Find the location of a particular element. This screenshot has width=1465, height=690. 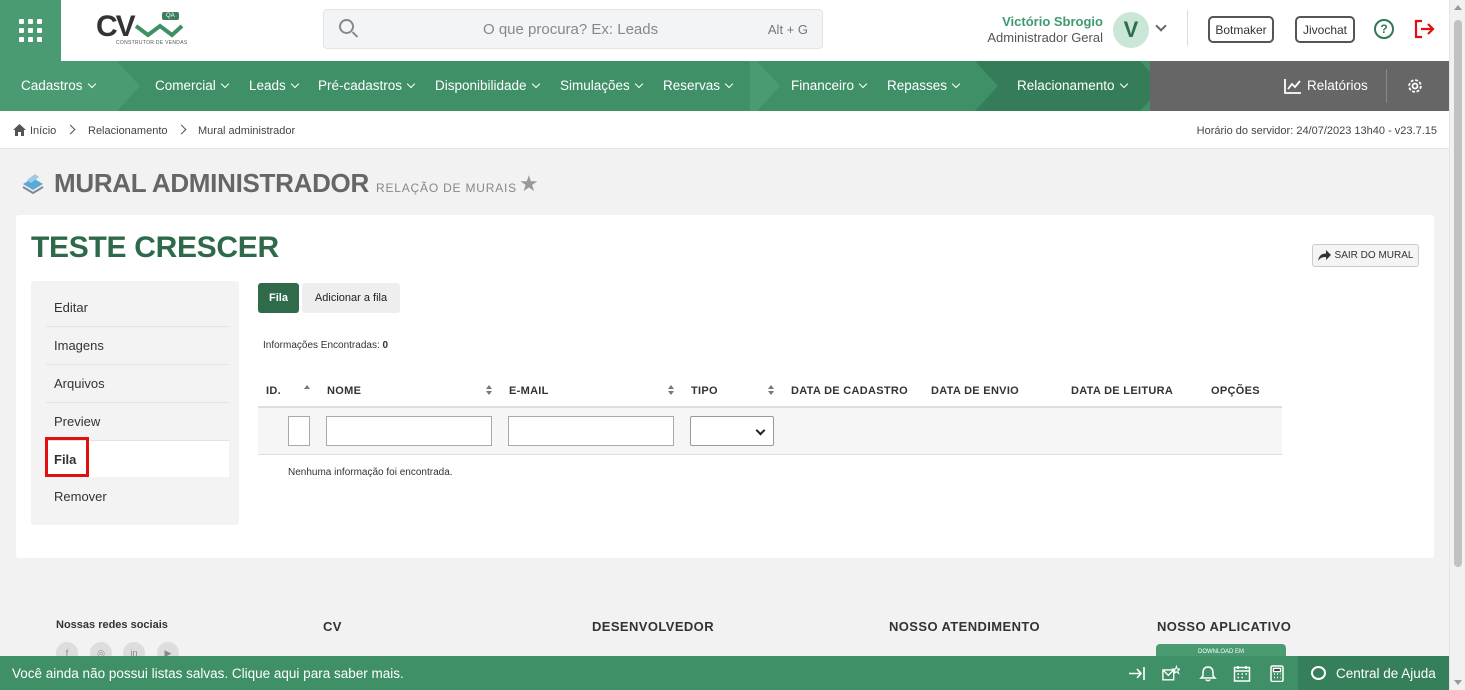

nav-disponibilidade: Disponibilidade is located at coordinates (487, 85).